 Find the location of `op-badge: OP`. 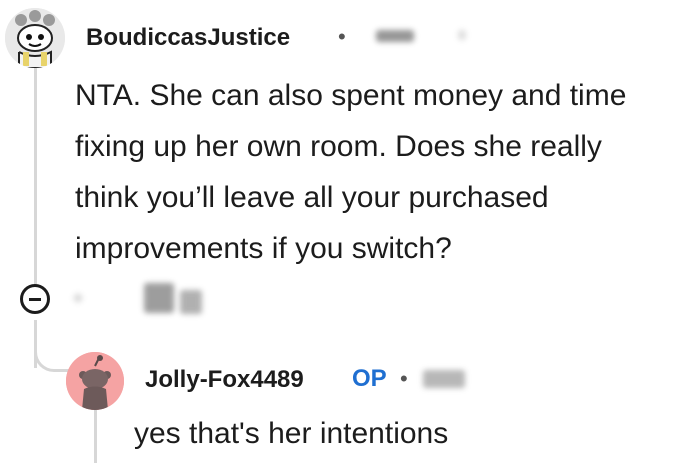

op-badge: OP is located at coordinates (369, 378).